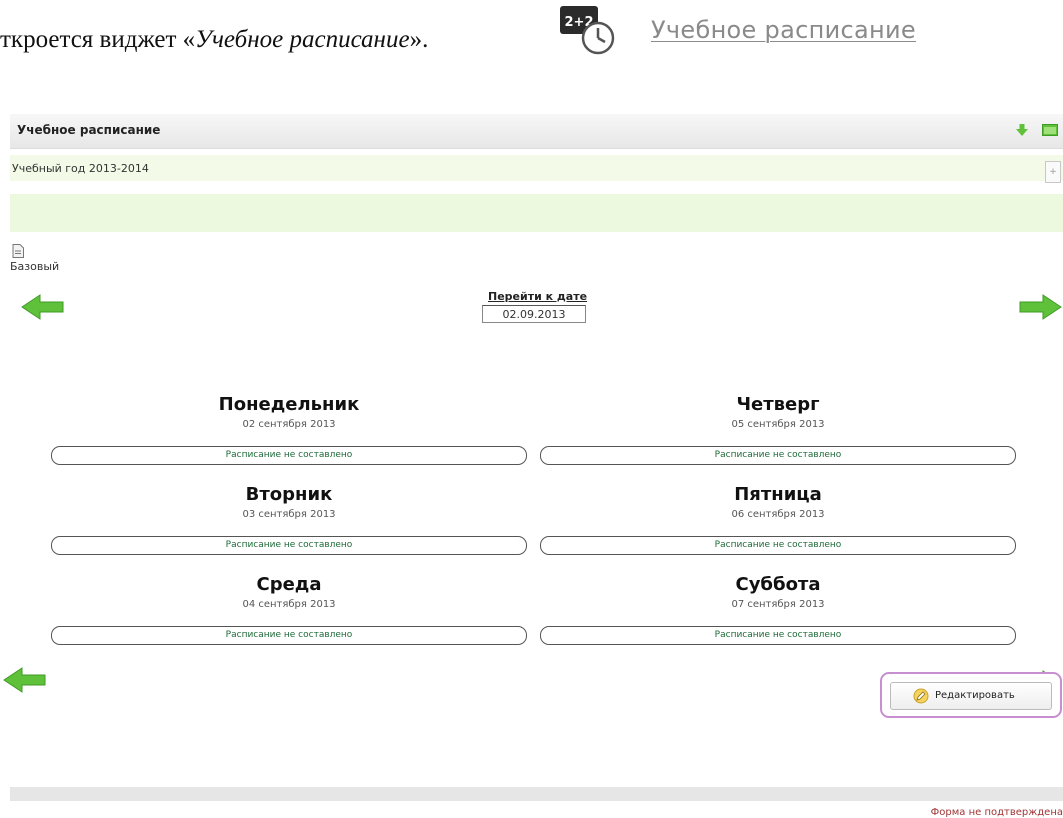  I want to click on intro-text: ткроется виджет «Учебное расписание»., so click(214, 40).